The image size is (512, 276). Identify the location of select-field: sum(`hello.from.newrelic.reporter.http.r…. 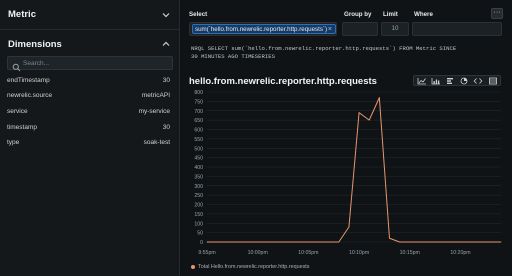
(263, 29).